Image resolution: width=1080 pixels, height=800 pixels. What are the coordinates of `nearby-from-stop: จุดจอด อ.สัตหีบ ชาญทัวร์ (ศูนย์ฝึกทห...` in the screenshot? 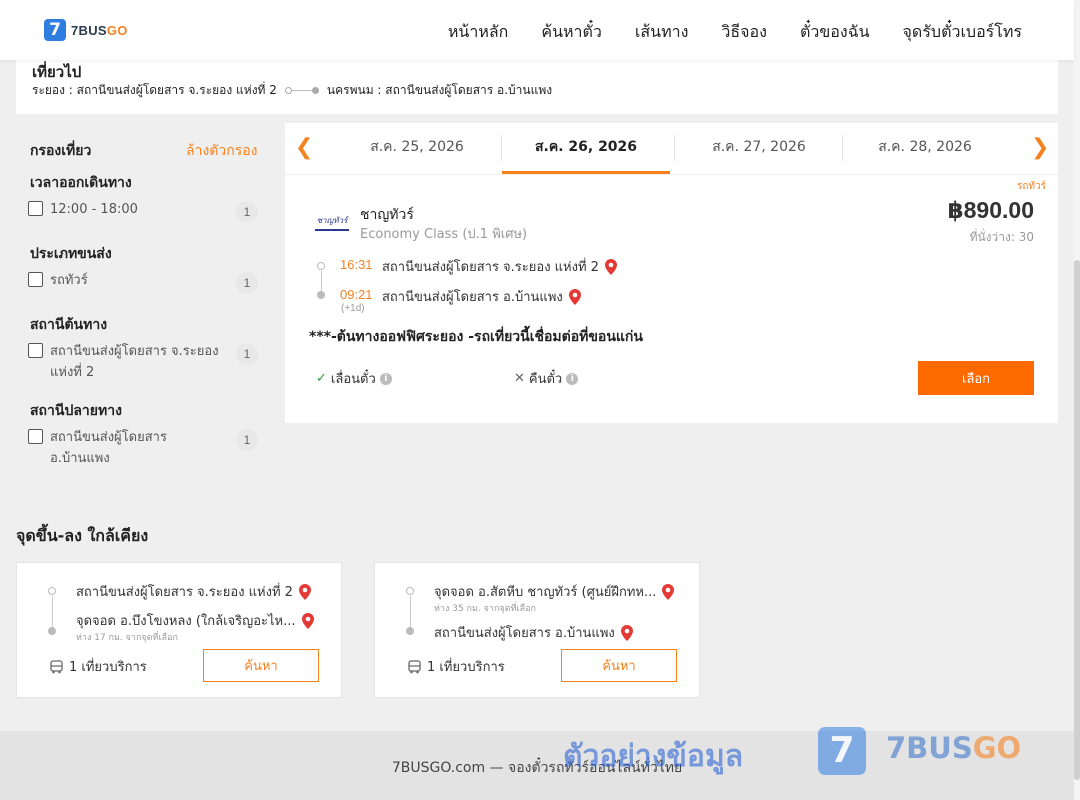 It's located at (554, 591).